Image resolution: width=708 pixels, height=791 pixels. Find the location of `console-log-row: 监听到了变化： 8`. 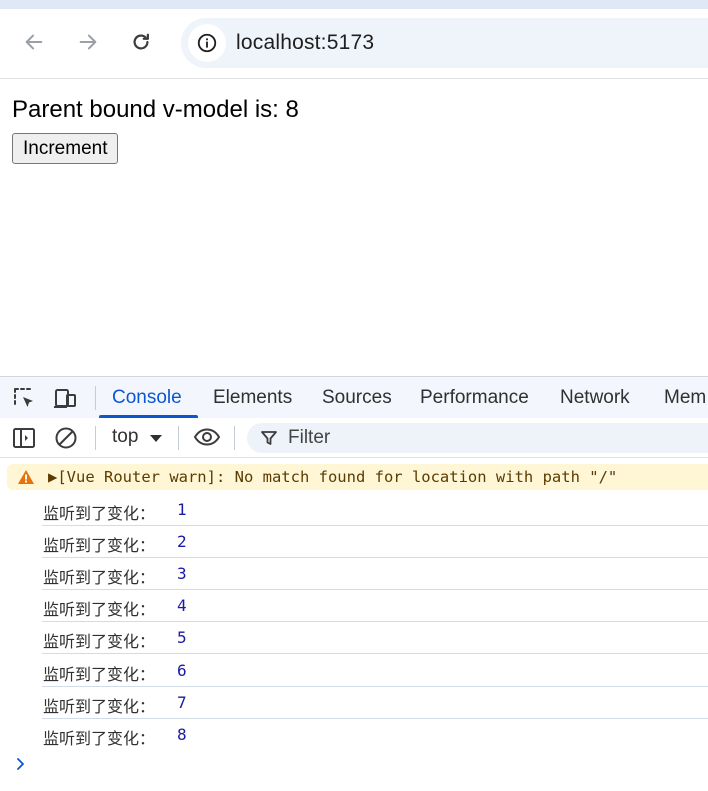

console-log-row: 监听到了变化： 8 is located at coordinates (375, 734).